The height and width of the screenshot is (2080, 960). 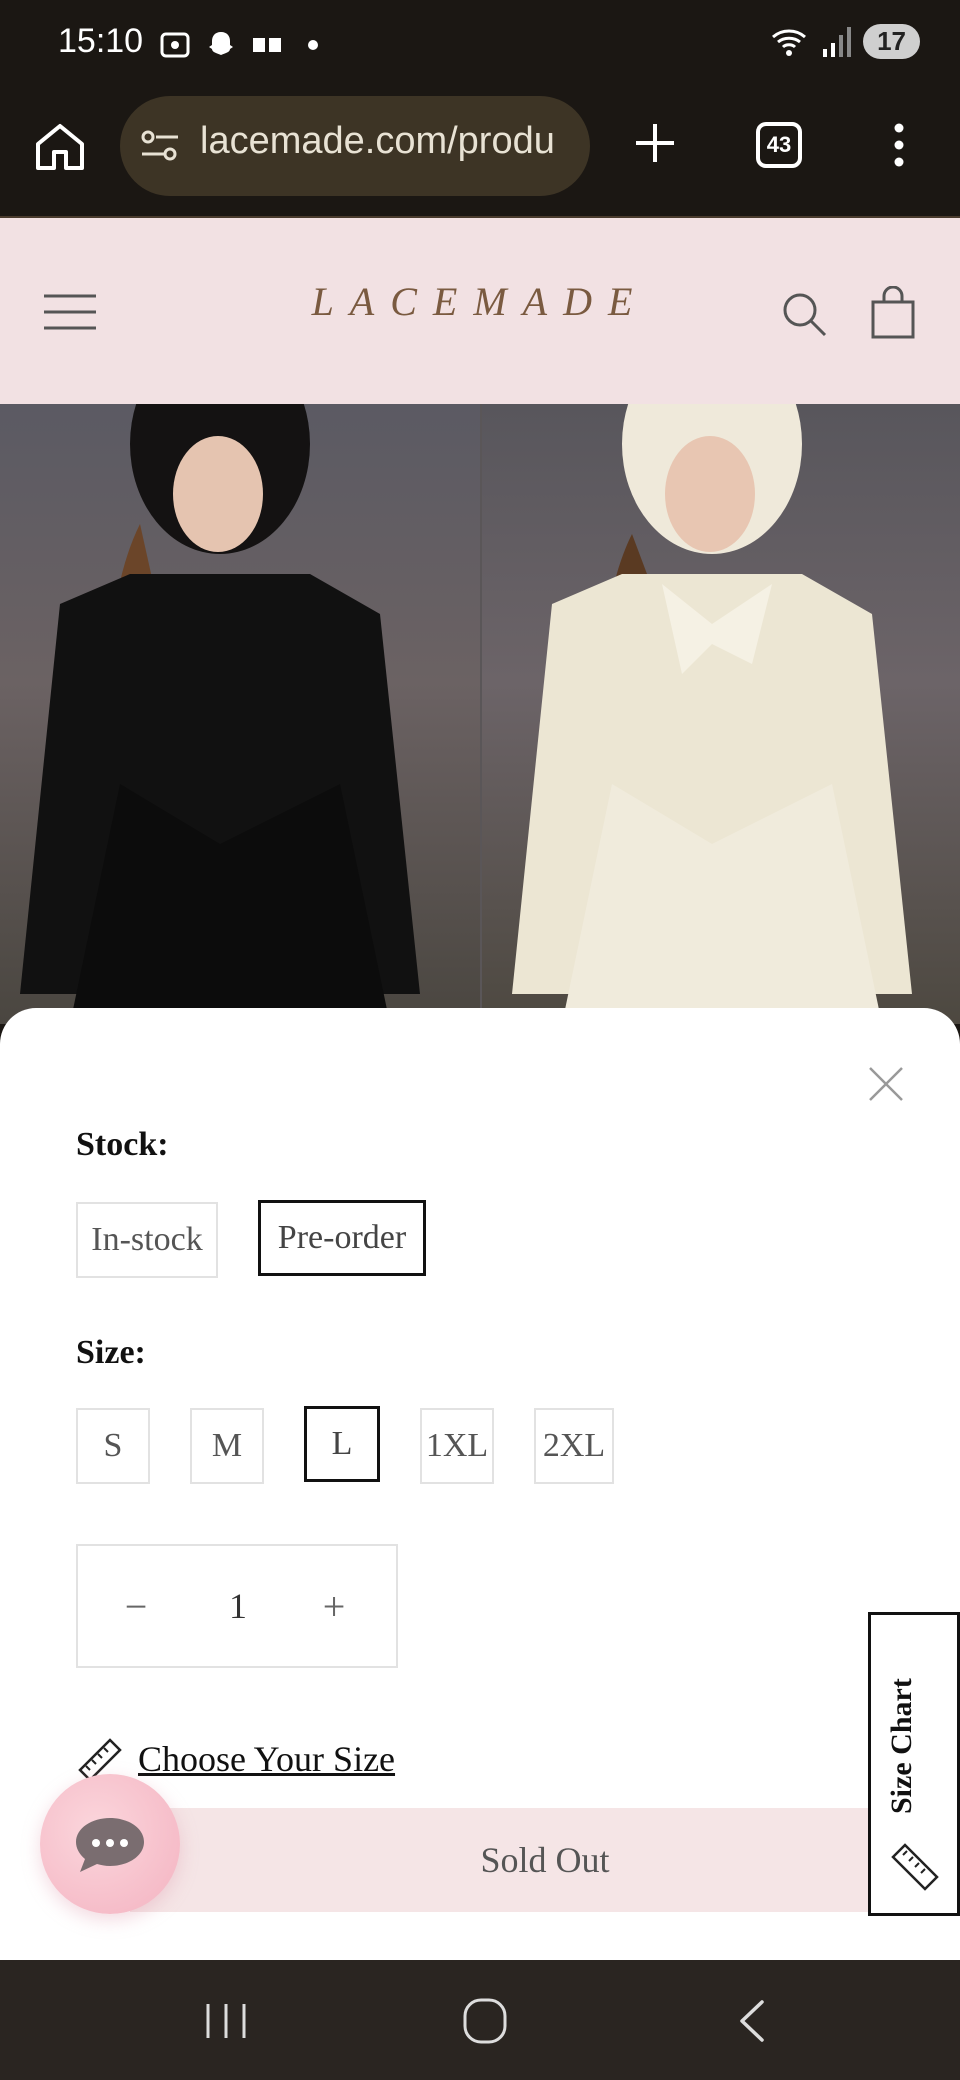 I want to click on chat-icon, so click(x=110, y=1845).